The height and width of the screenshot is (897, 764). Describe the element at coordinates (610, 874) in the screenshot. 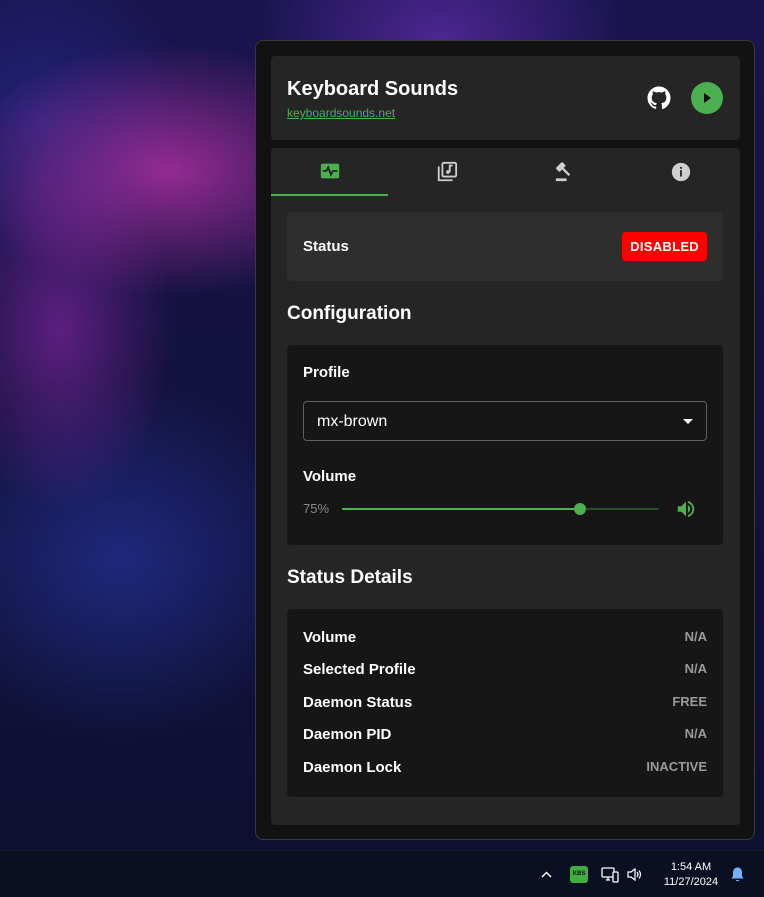

I see `network-icon` at that location.